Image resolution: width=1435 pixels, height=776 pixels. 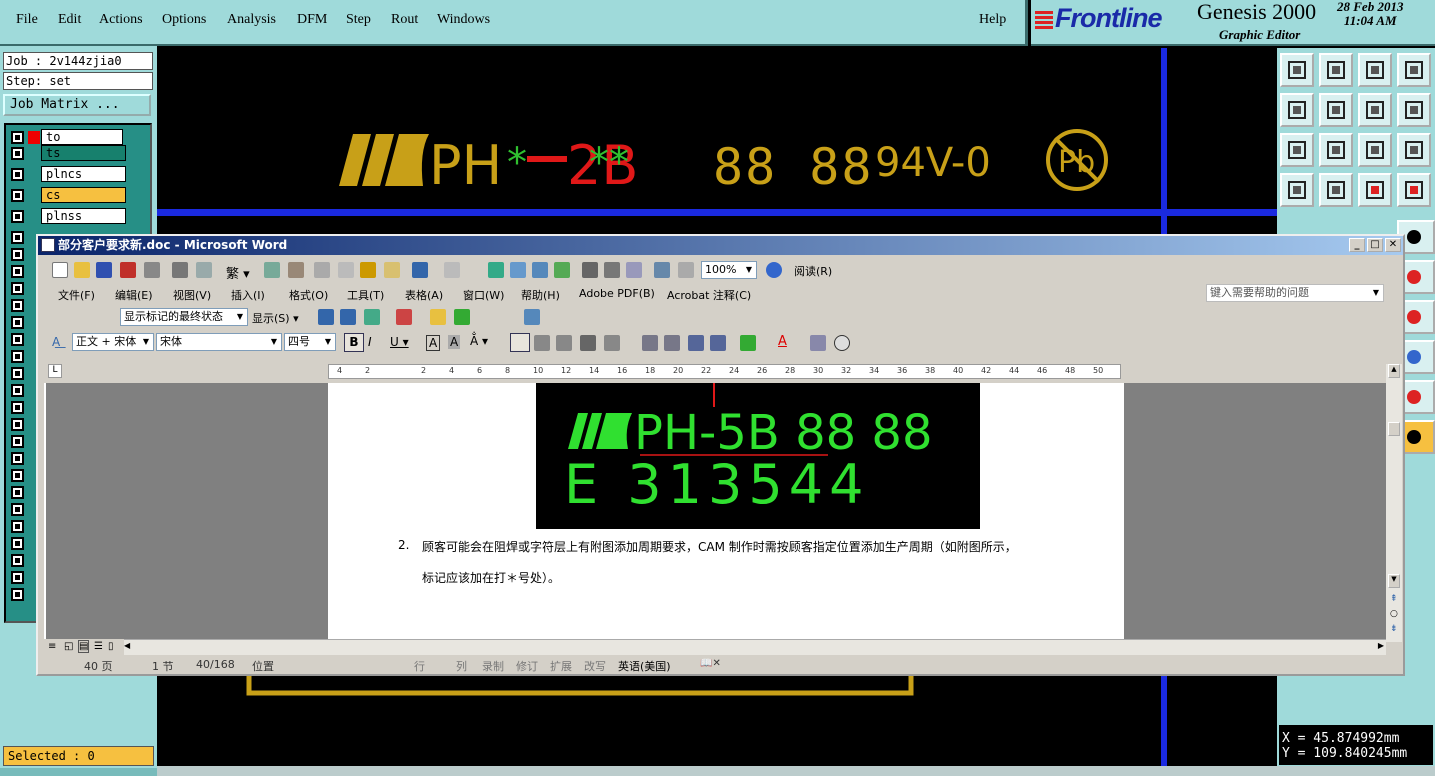 I want to click on increase-indent-icon, so click(x=718, y=343).